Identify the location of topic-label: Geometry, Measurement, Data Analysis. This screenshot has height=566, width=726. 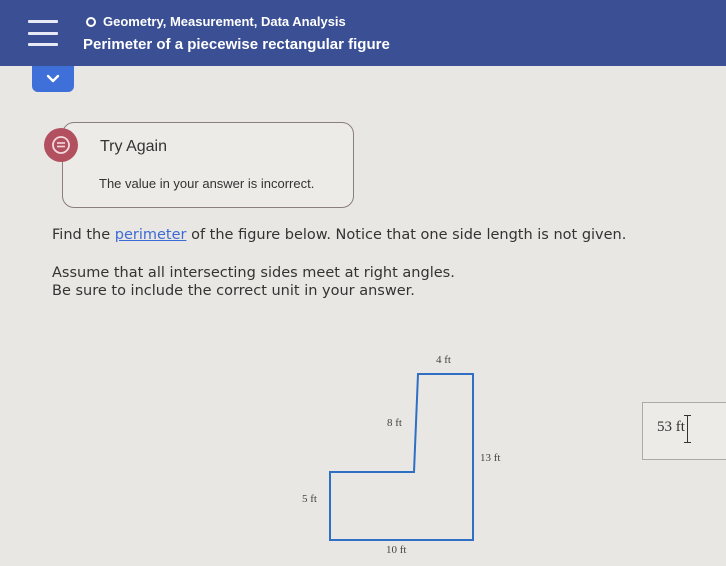
(224, 21).